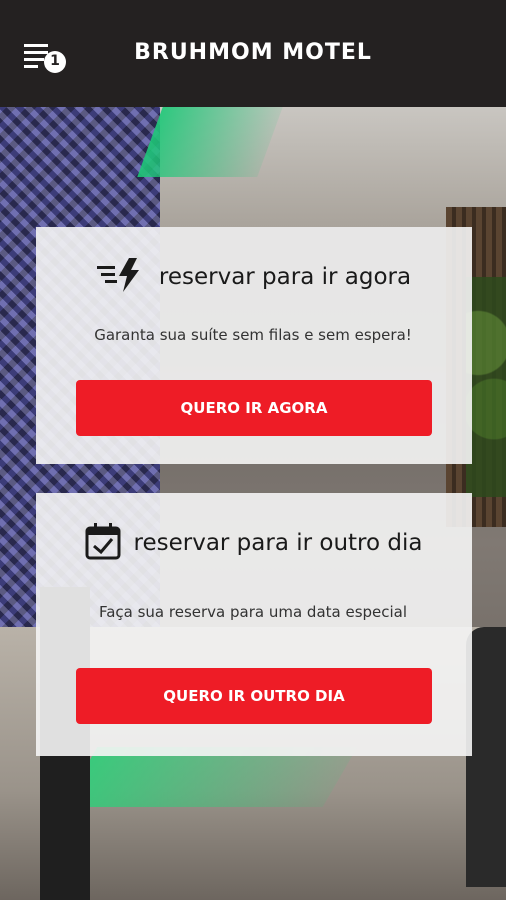 The image size is (506, 900). What do you see at coordinates (254, 696) in the screenshot?
I see `quero-ir-outro-dia-button: QUERO IR OUTRO DIA` at bounding box center [254, 696].